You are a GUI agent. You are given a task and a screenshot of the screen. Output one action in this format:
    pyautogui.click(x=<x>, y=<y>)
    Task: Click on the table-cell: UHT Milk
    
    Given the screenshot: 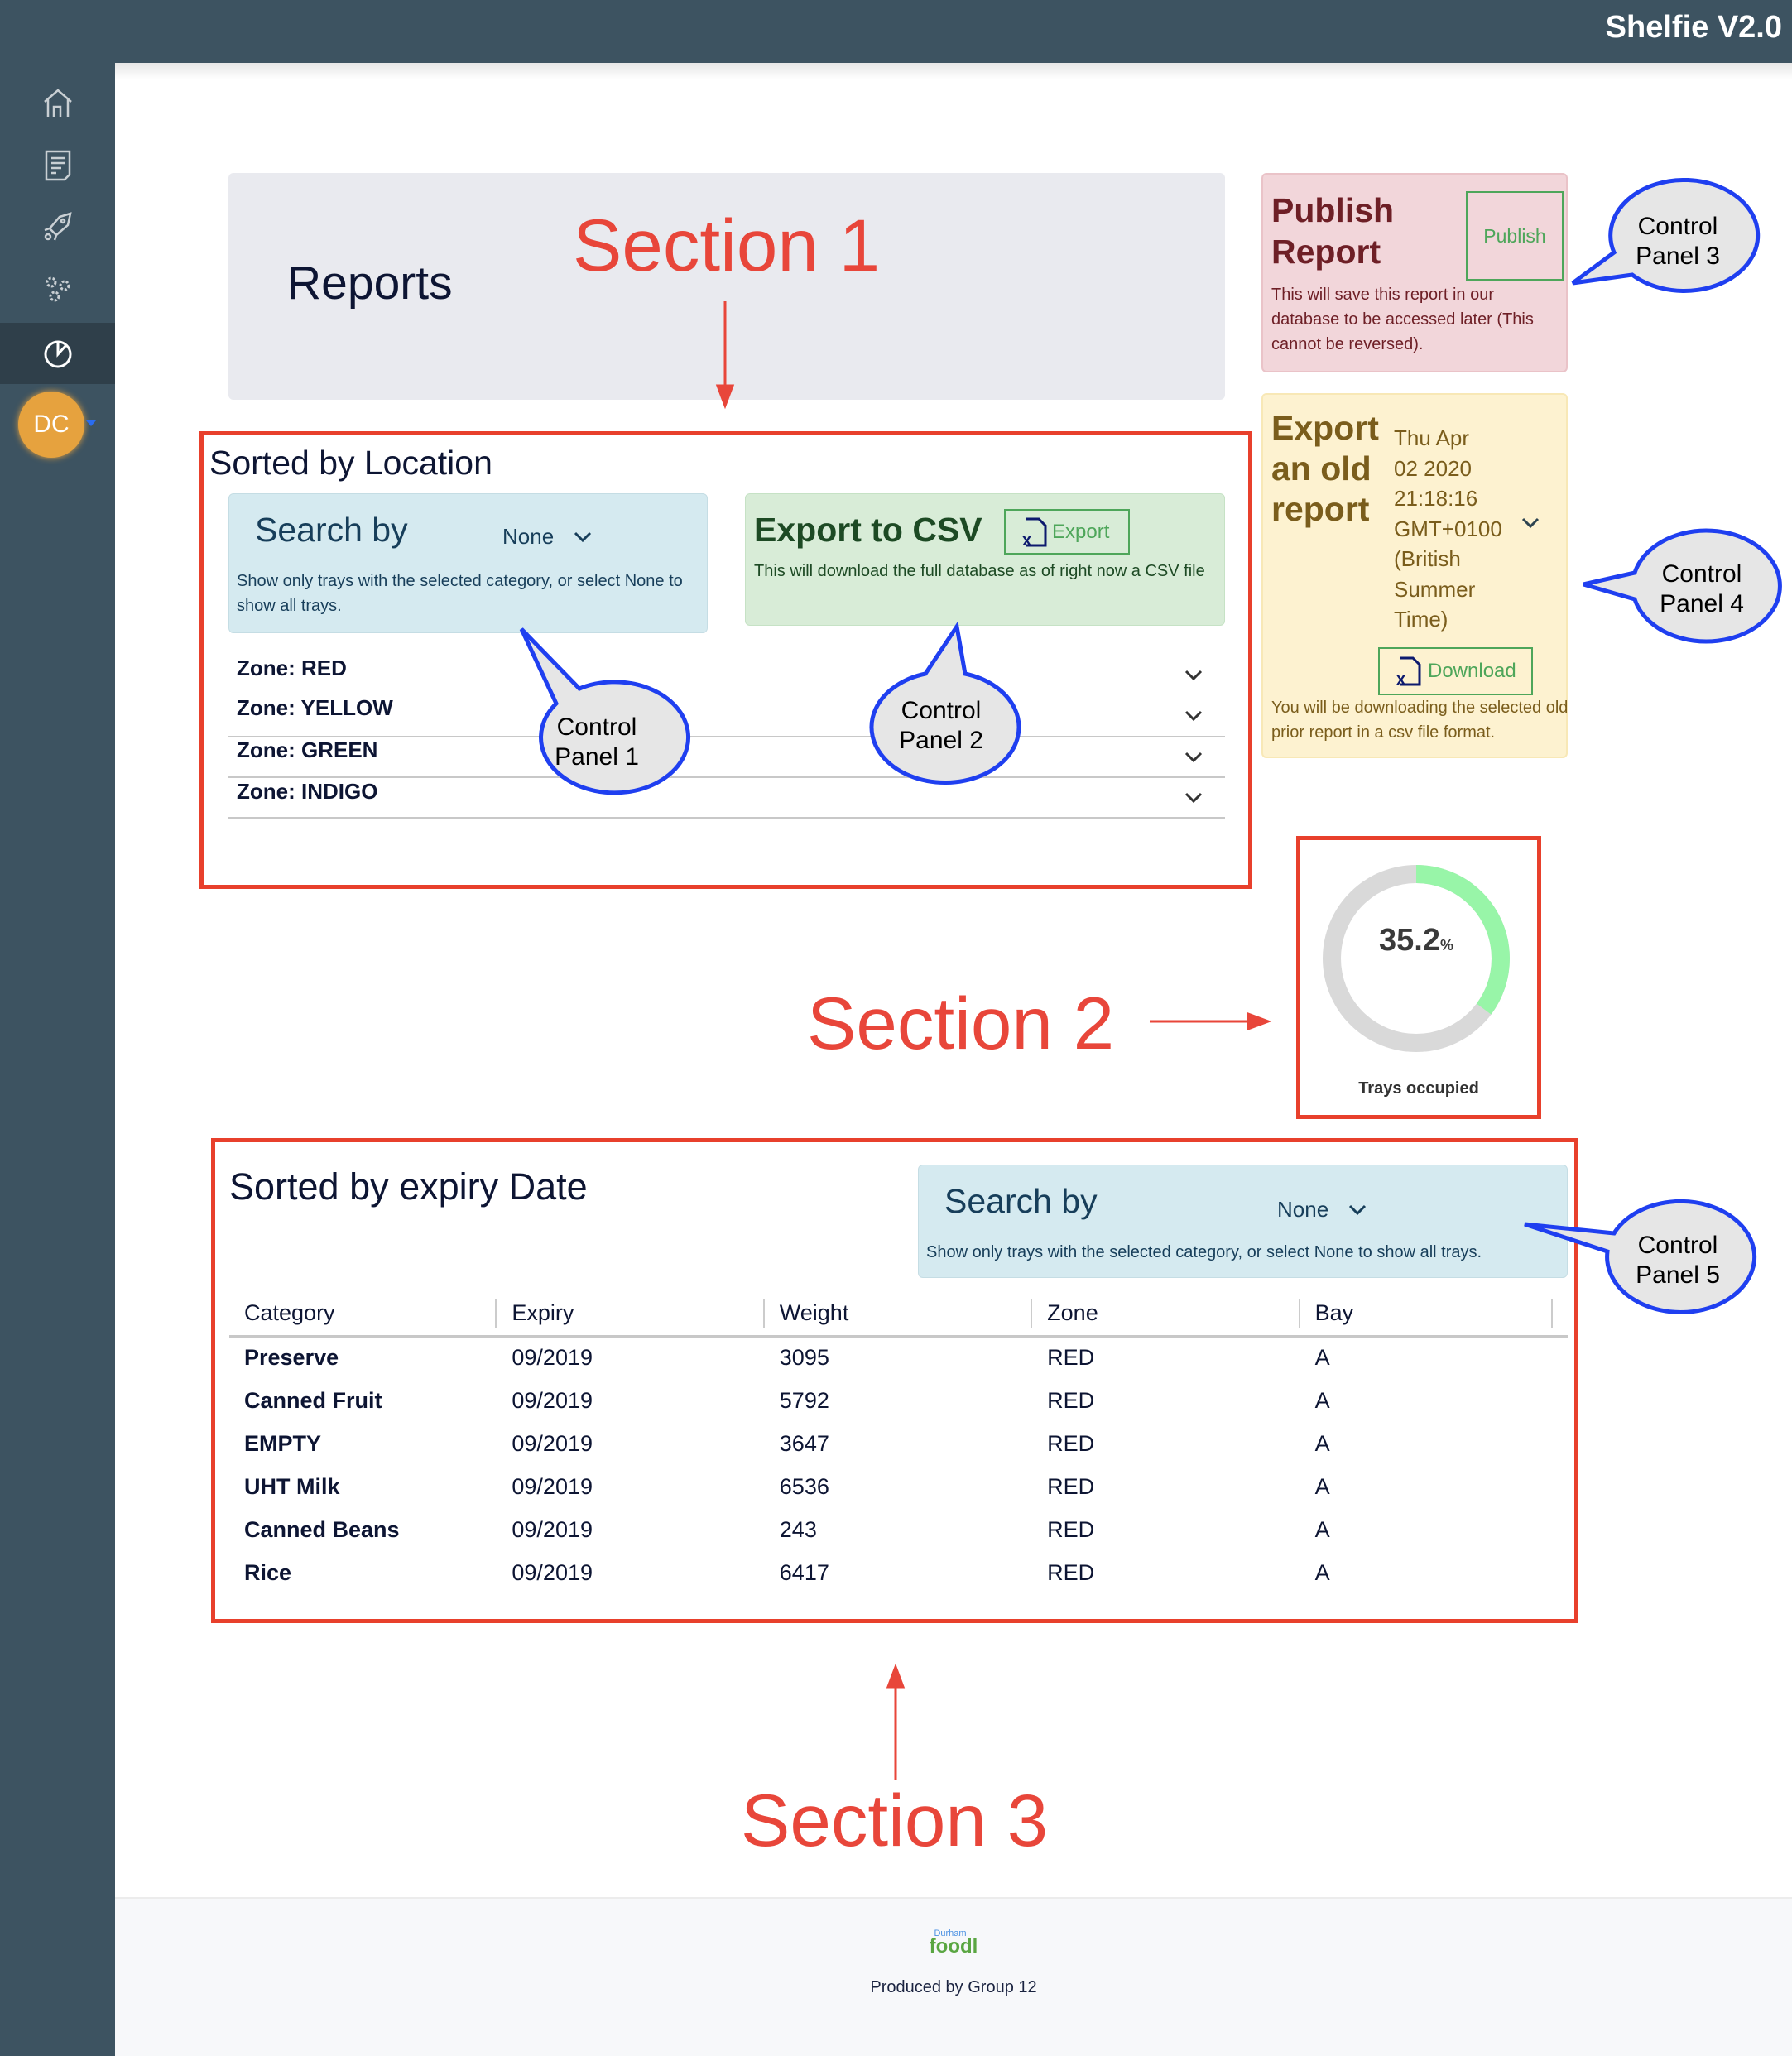 What is the action you would take?
    pyautogui.click(x=292, y=1486)
    